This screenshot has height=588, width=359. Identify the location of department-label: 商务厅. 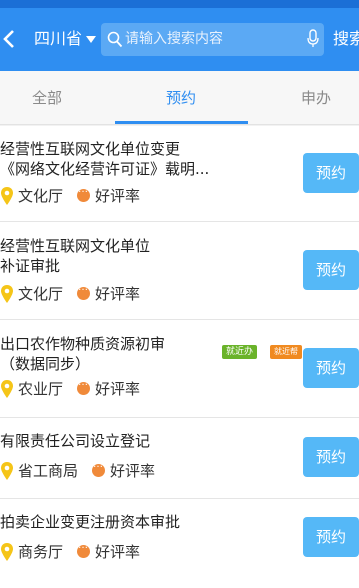
(41, 552).